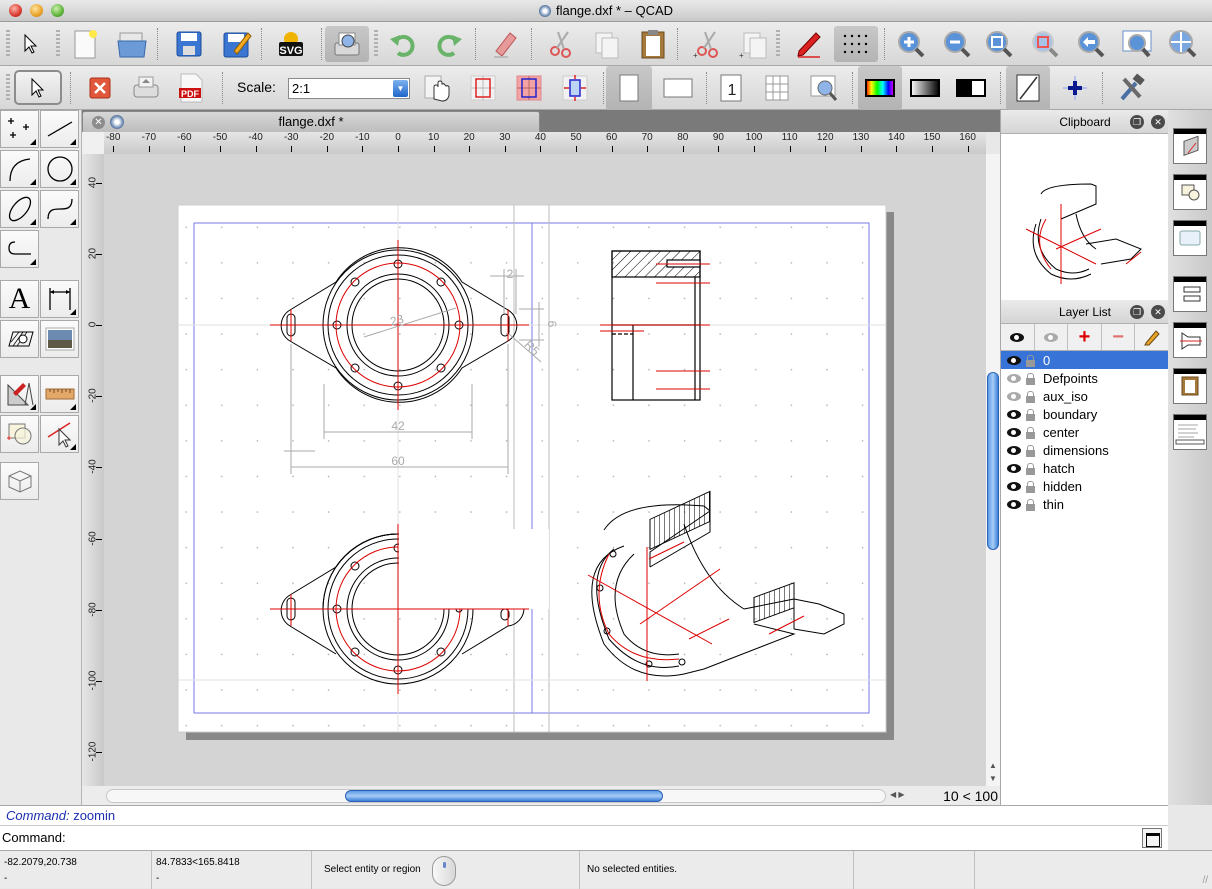  I want to click on horizontal-scrollbar, so click(496, 796).